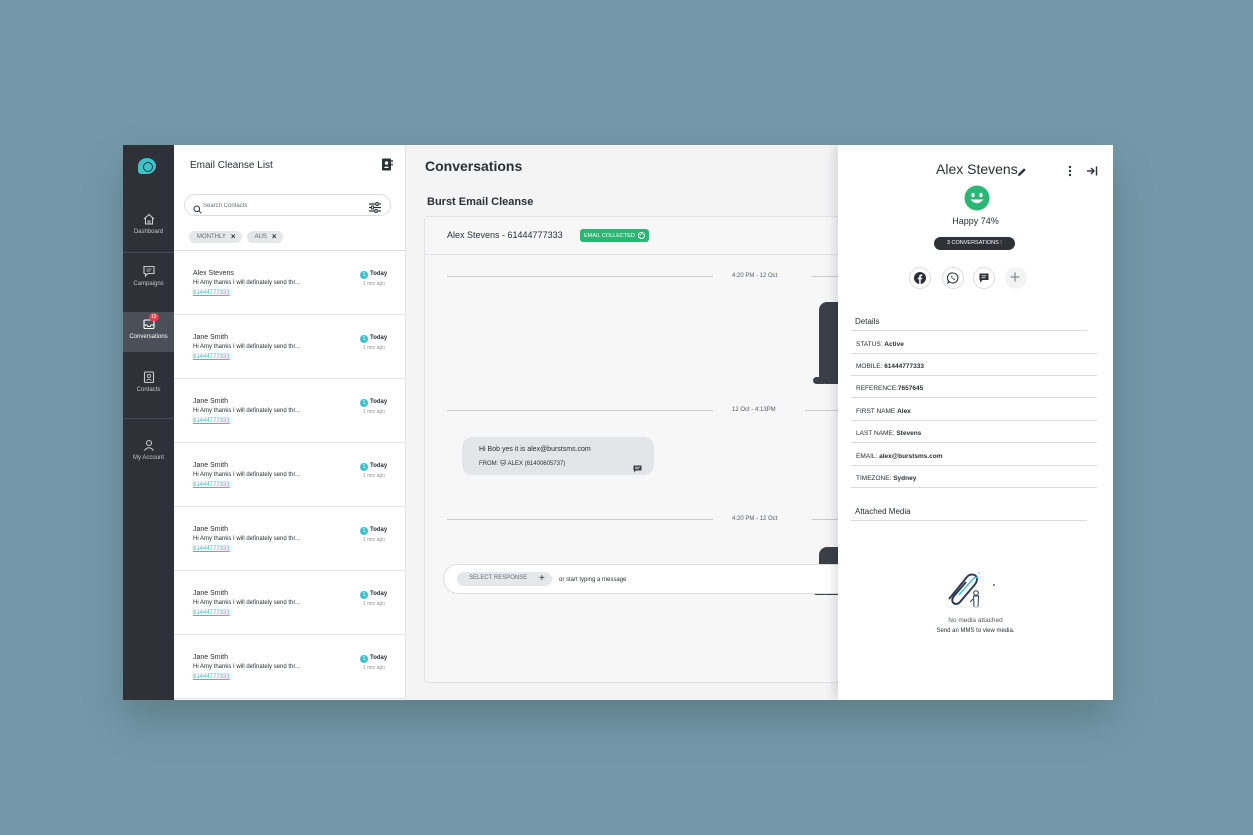 The image size is (1253, 835). What do you see at coordinates (147, 166) in the screenshot?
I see `logo` at bounding box center [147, 166].